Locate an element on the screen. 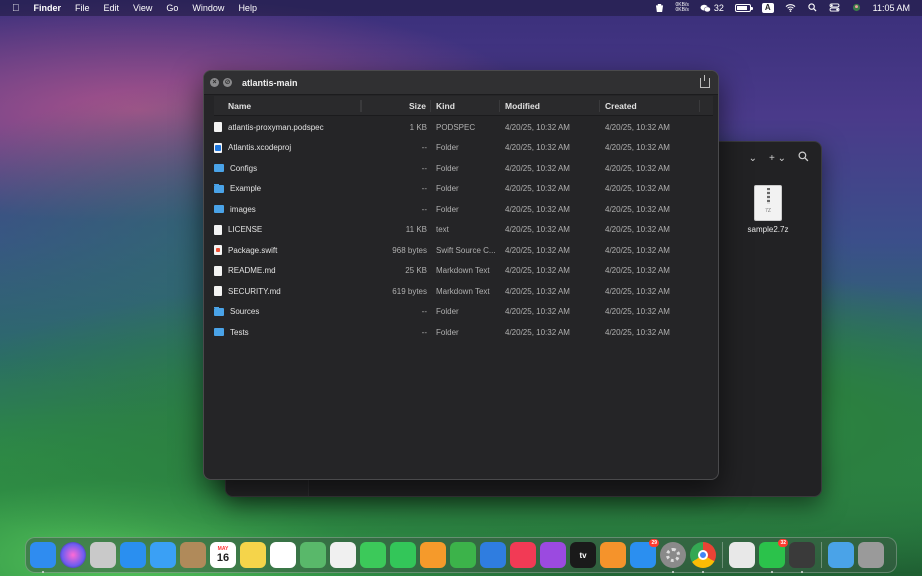 The width and height of the screenshot is (922, 576). dock-chrome-icon is located at coordinates (703, 557).